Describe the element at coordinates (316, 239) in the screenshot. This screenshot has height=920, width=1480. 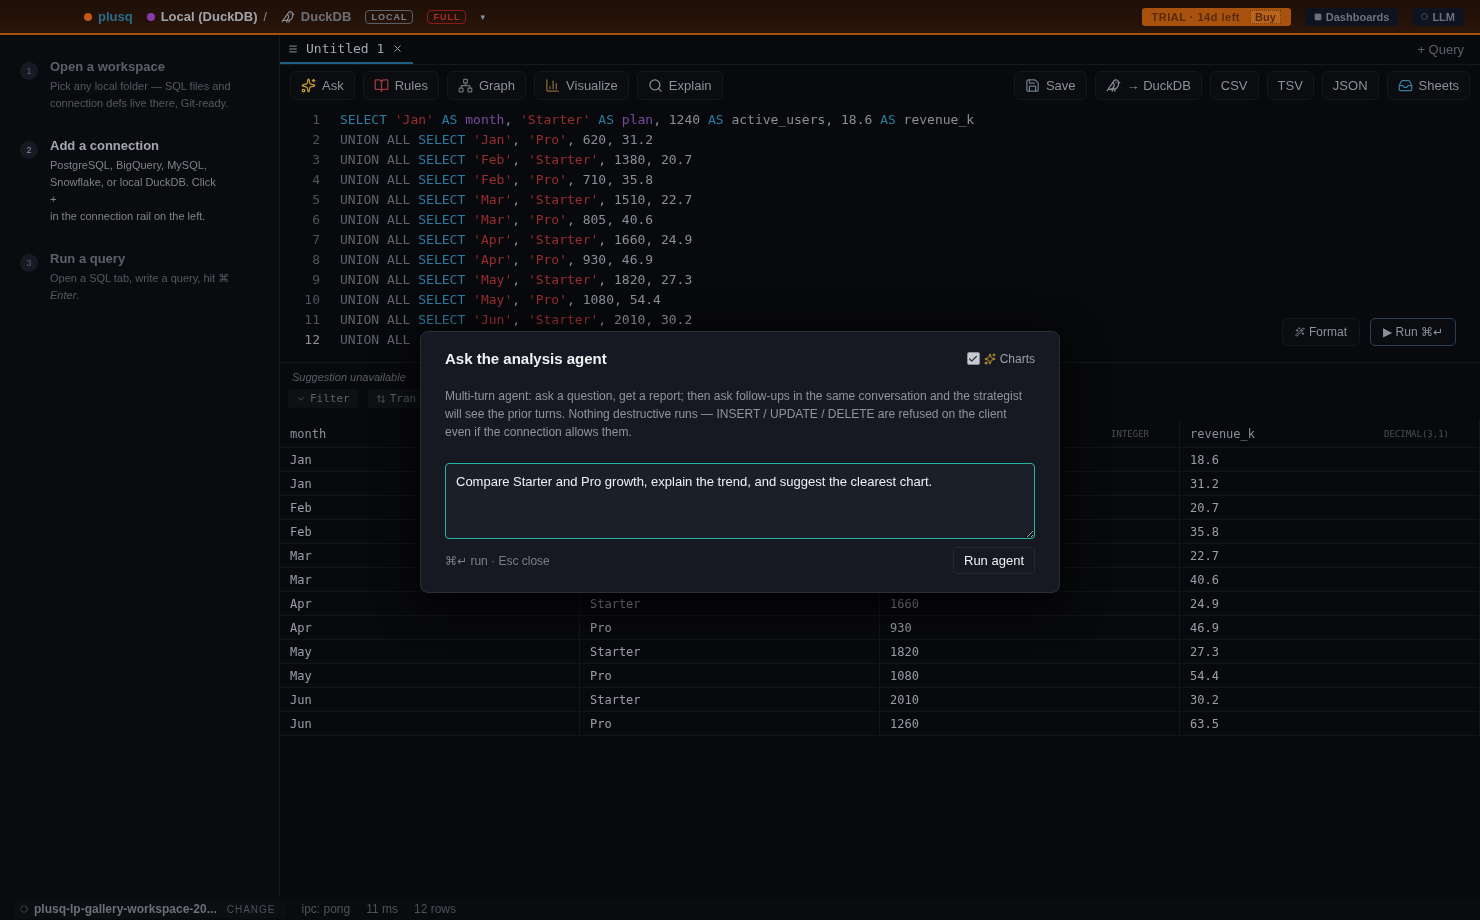
I see `line-number: 7` at that location.